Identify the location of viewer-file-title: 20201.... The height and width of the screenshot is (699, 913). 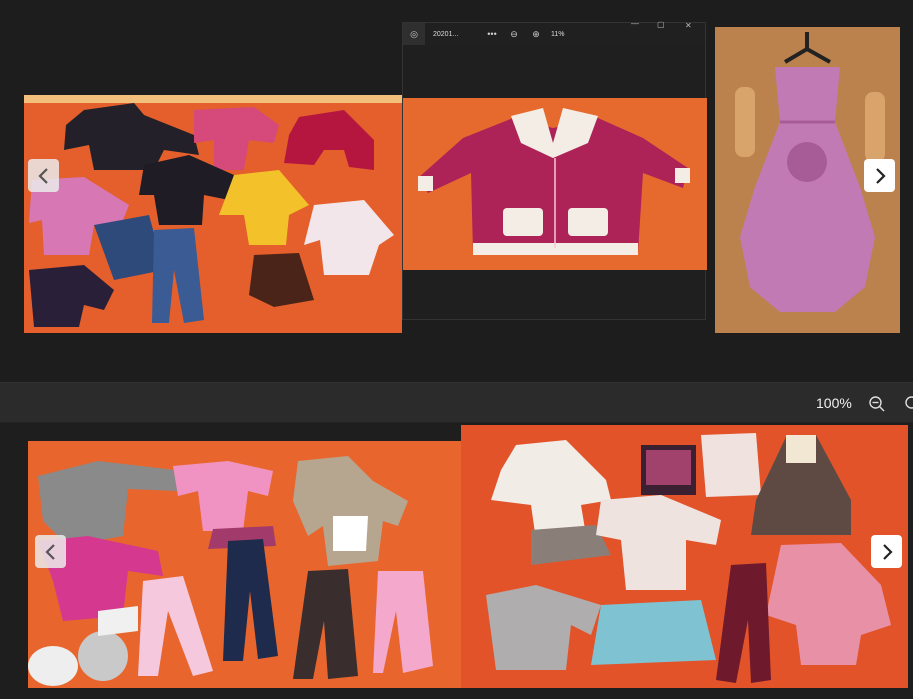
(446, 34).